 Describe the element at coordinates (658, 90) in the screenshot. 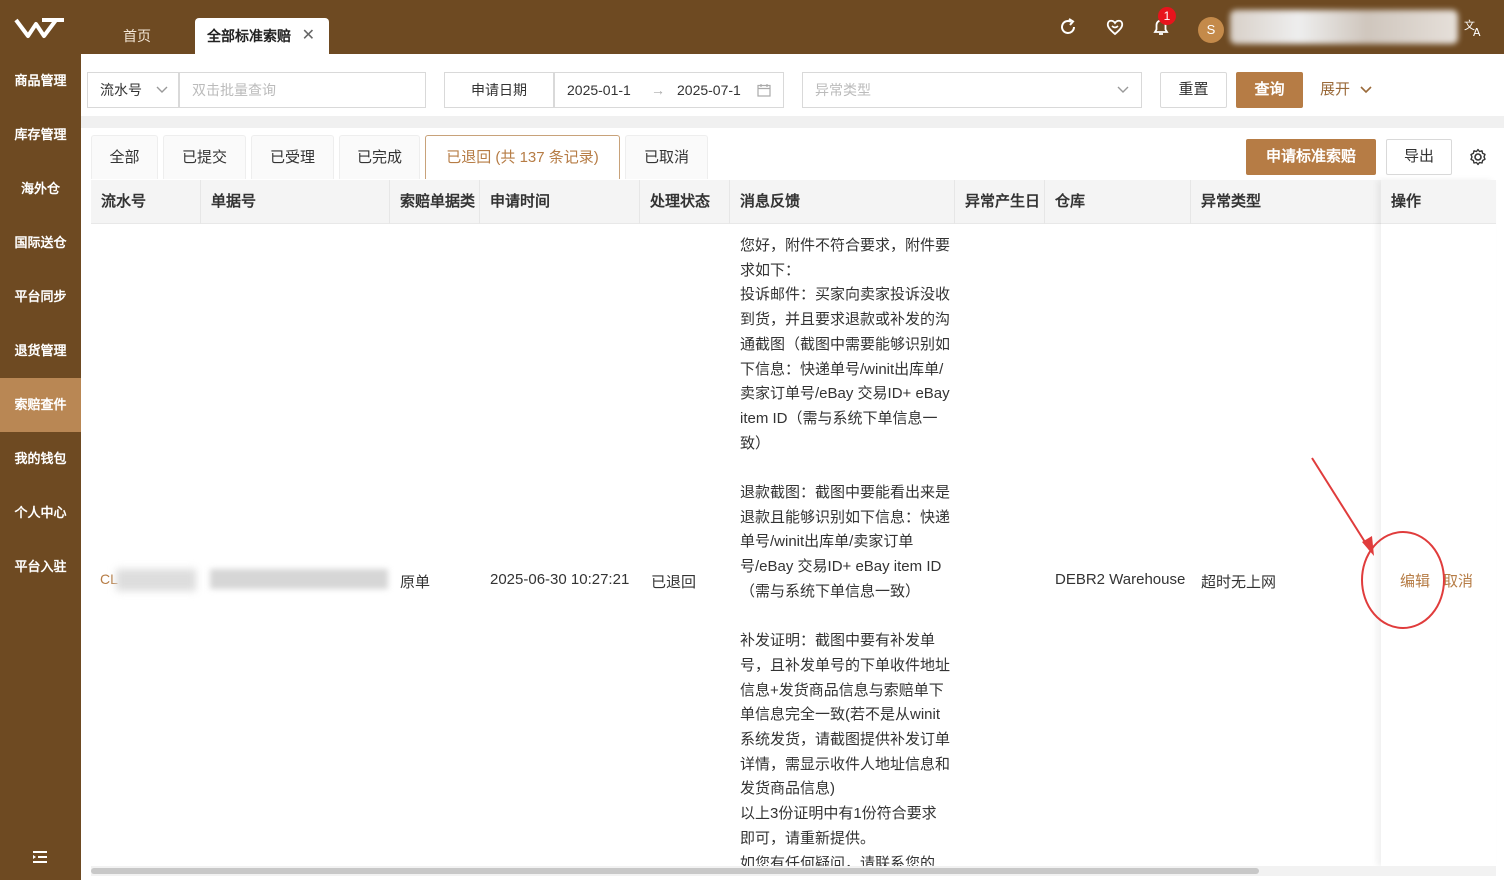

I see `date-arrow: →` at that location.